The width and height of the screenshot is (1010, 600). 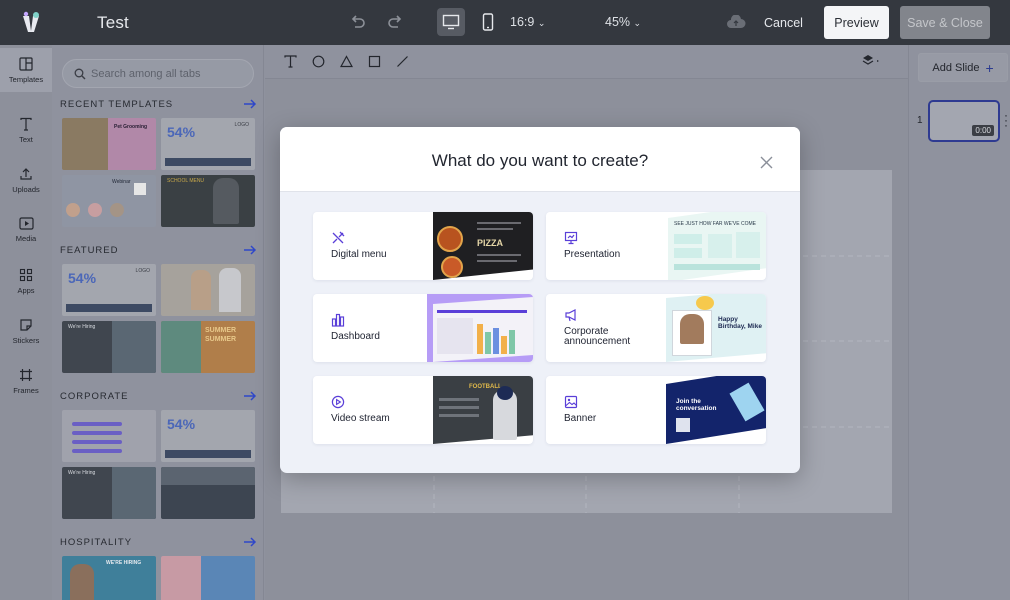 What do you see at coordinates (359, 254) in the screenshot?
I see `card-label: Digital menu` at bounding box center [359, 254].